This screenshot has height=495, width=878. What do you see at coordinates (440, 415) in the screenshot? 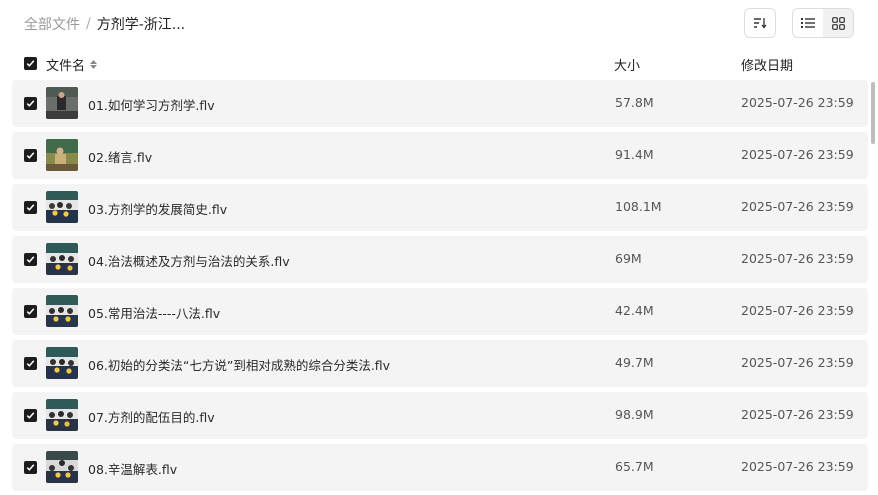
I see `file-row: 07.方剂的配伍目的.flv 98.9M 2025-07-26 23:59` at bounding box center [440, 415].